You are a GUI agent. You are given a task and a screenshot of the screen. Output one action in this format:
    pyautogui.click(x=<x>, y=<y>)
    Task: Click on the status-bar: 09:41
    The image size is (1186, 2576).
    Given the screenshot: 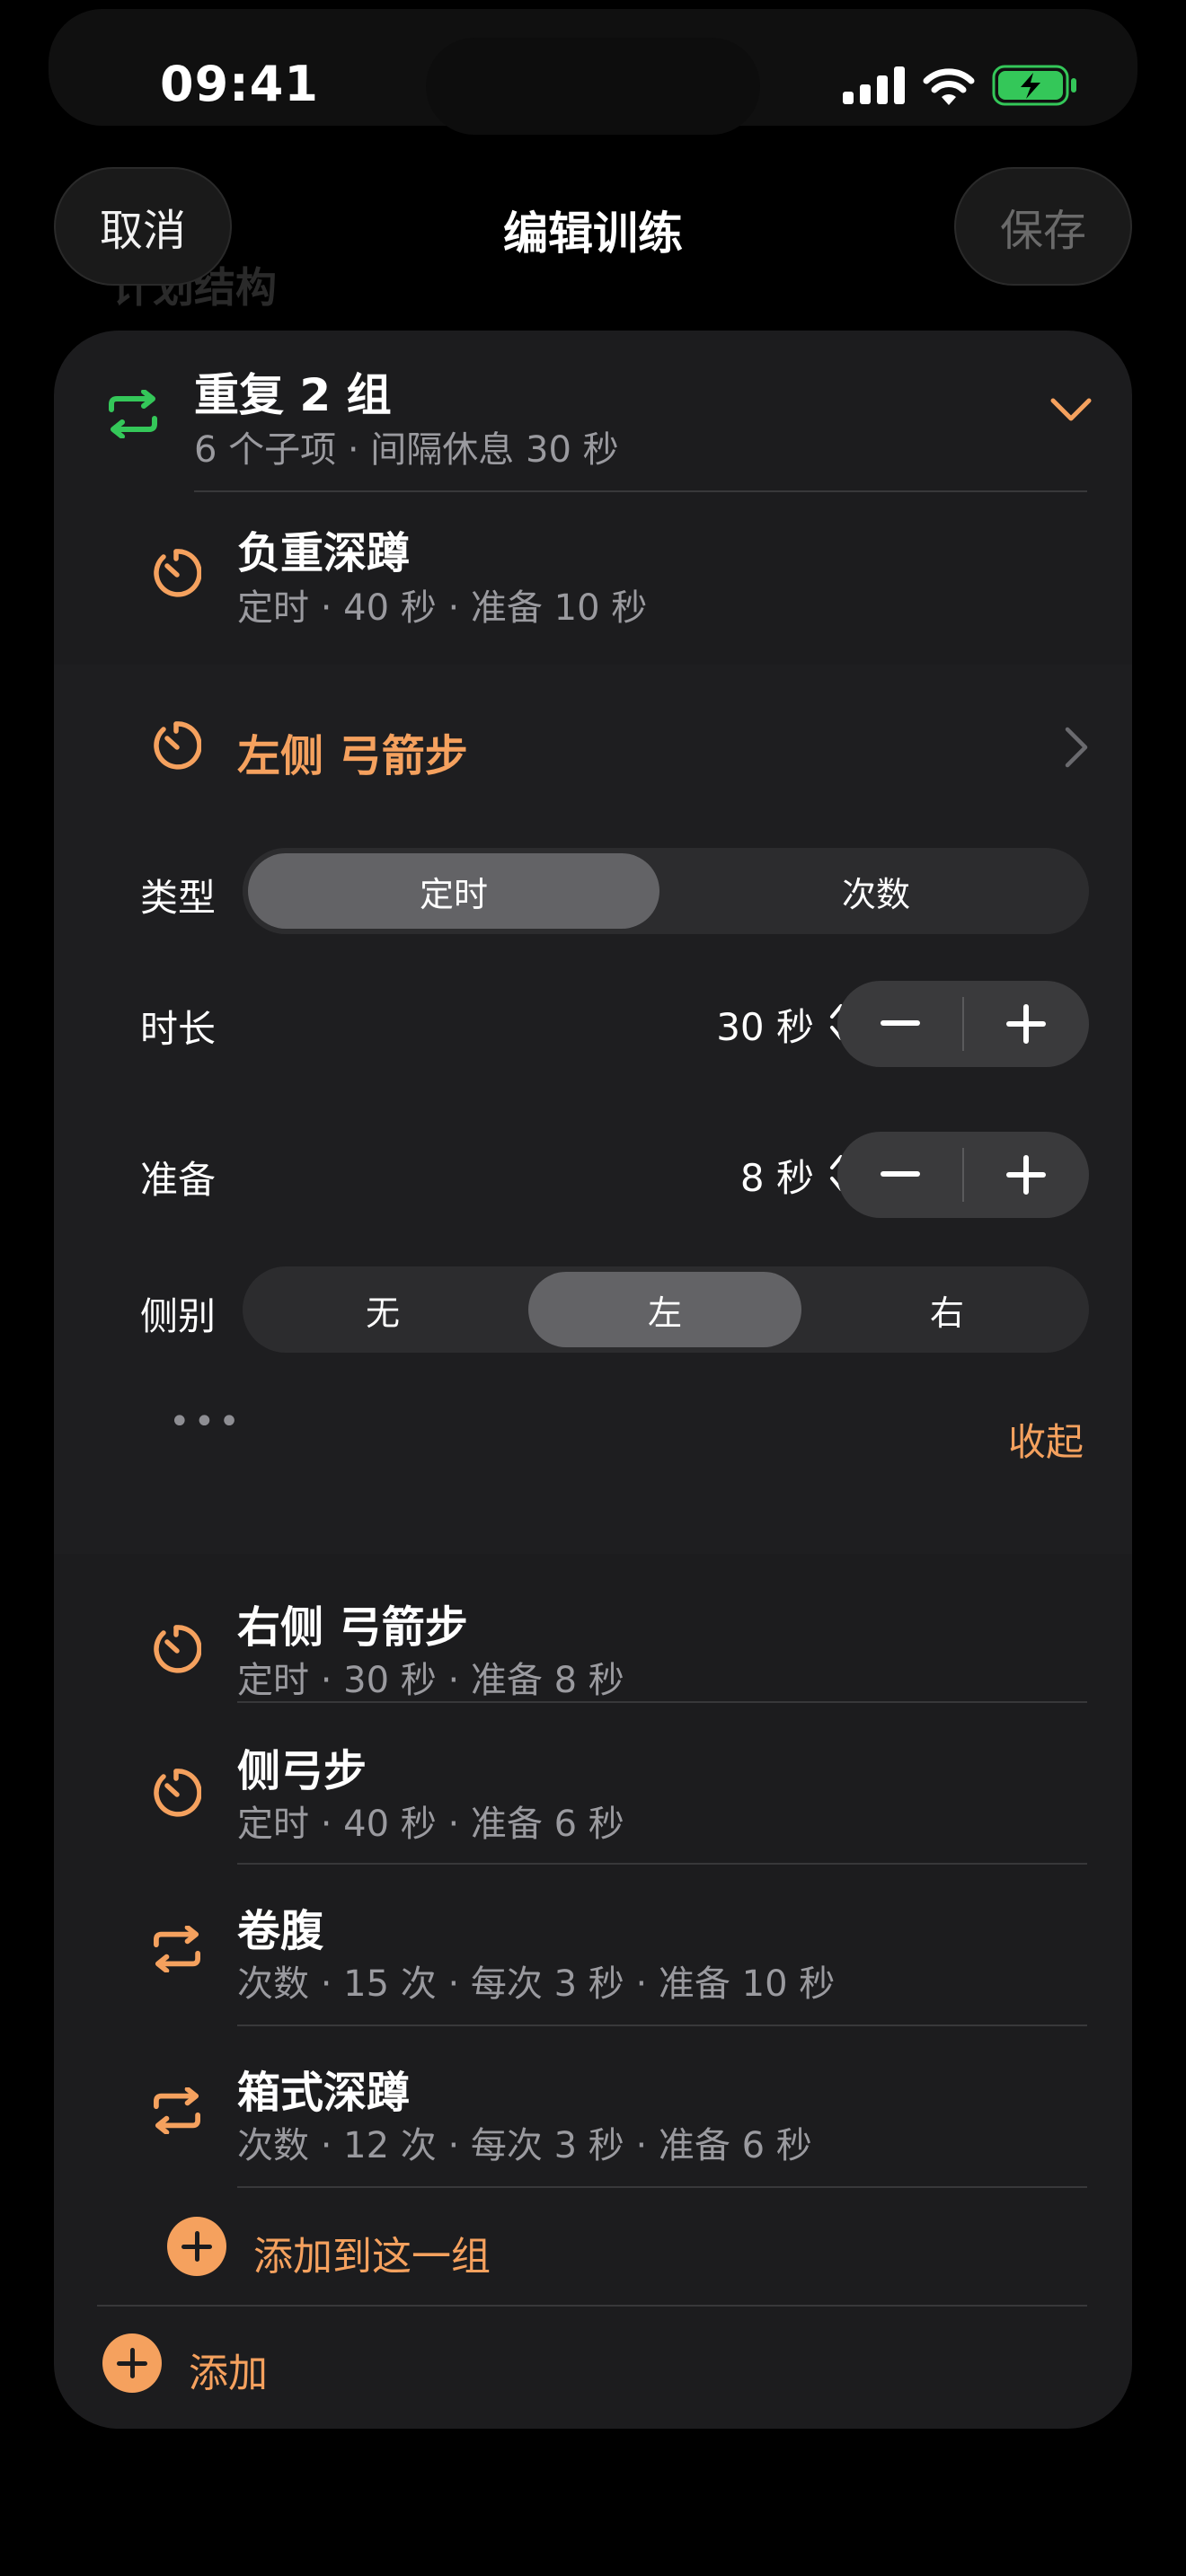 What is the action you would take?
    pyautogui.click(x=593, y=85)
    